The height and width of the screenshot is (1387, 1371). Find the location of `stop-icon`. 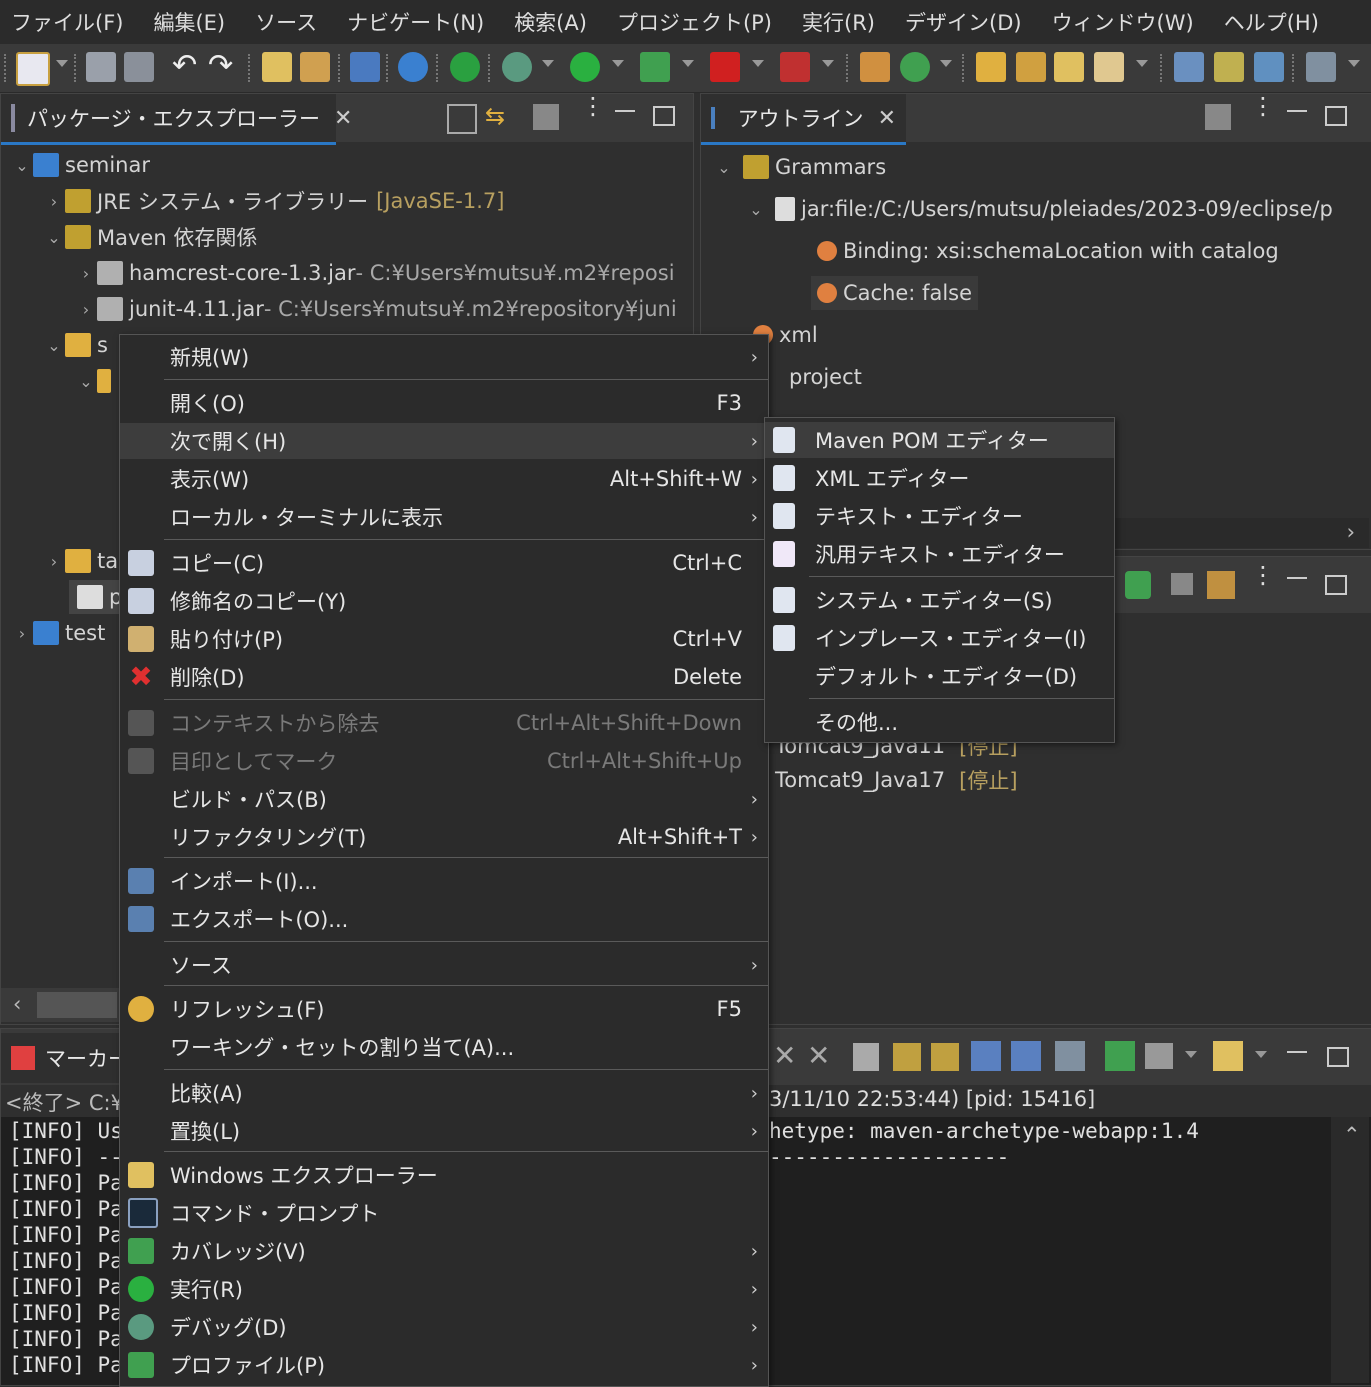

stop-icon is located at coordinates (725, 67).